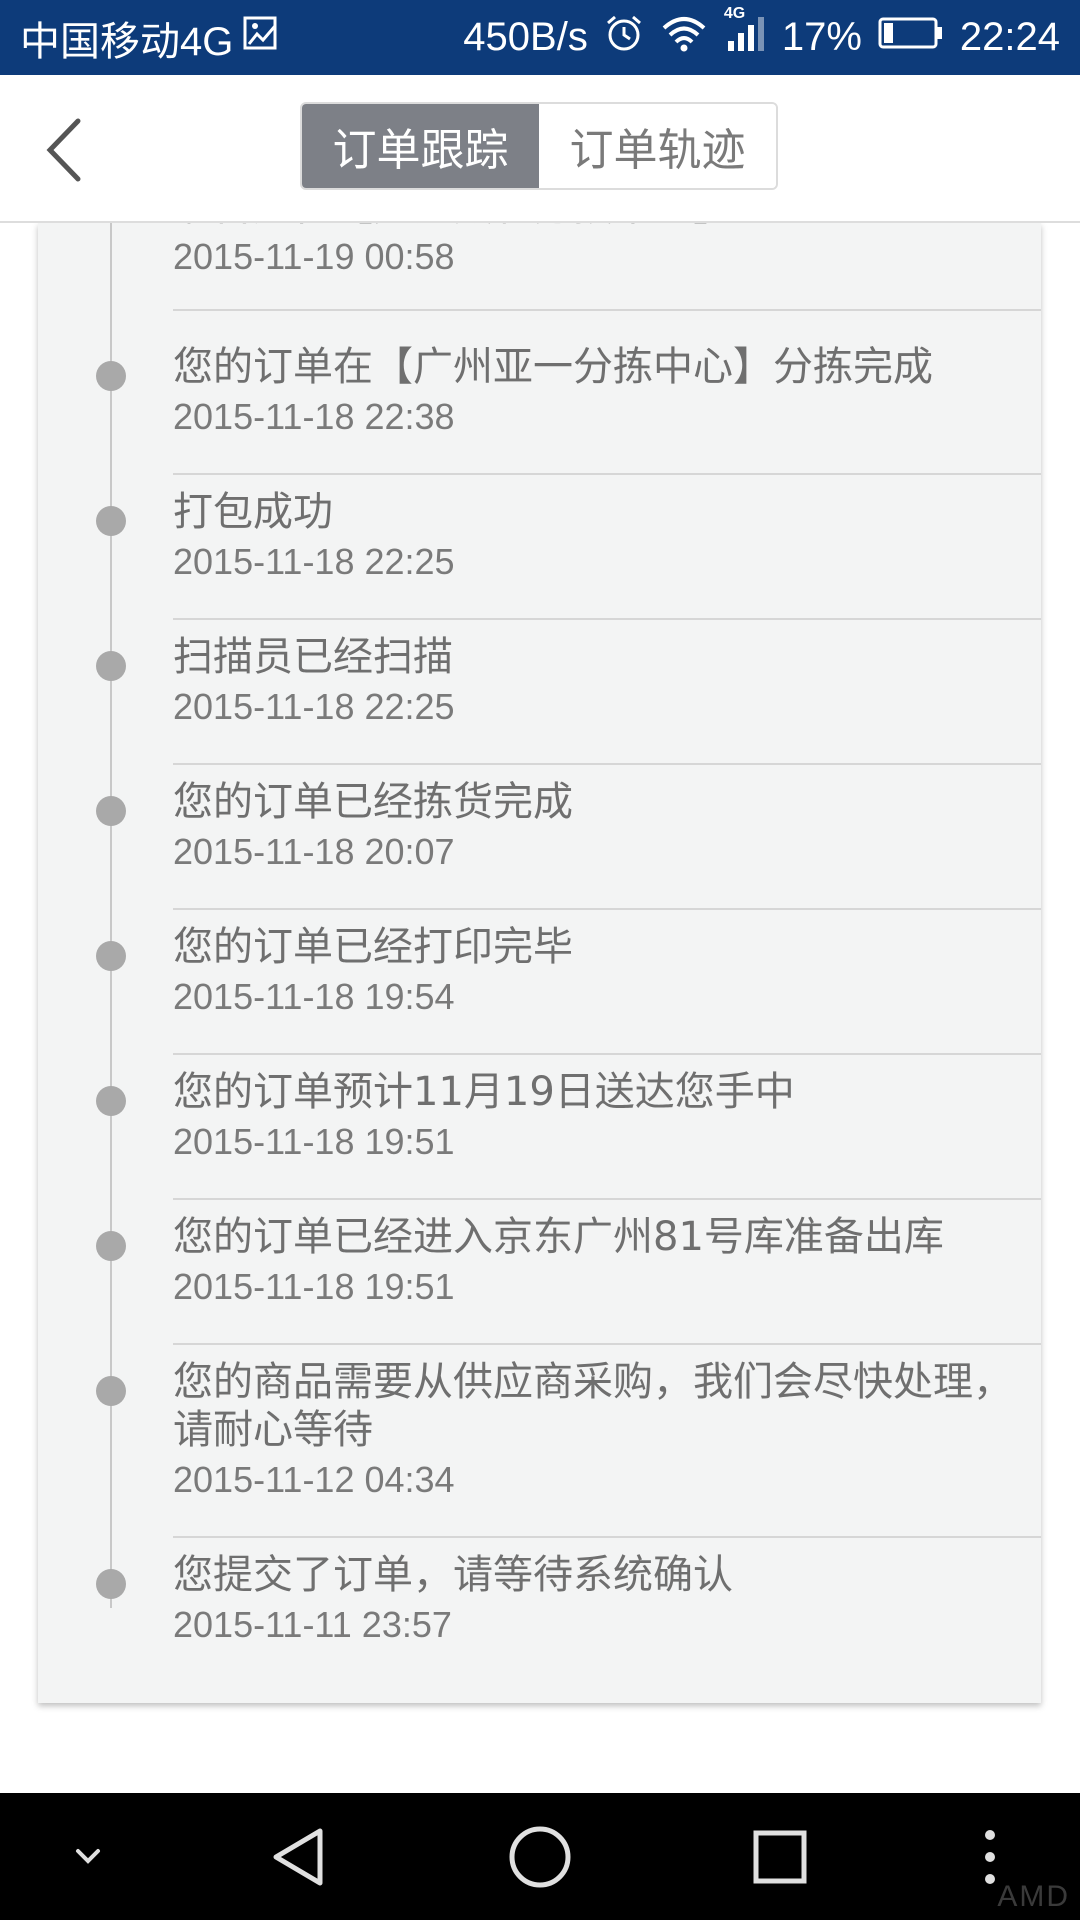 This screenshot has width=1080, height=1920. Describe the element at coordinates (127, 41) in the screenshot. I see `carrier-label: 中国移动4G` at that location.